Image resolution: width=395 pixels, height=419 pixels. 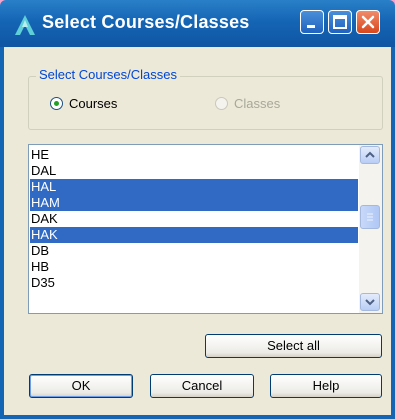 I want to click on list-item: HB, so click(x=194, y=267).